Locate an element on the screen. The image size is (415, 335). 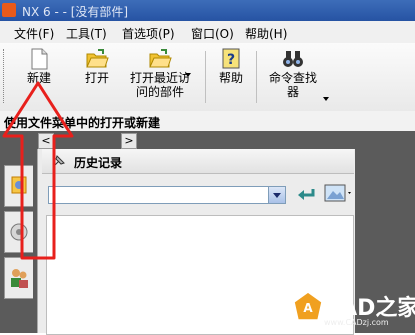
svg-text: A is located at coordinates (308, 308).